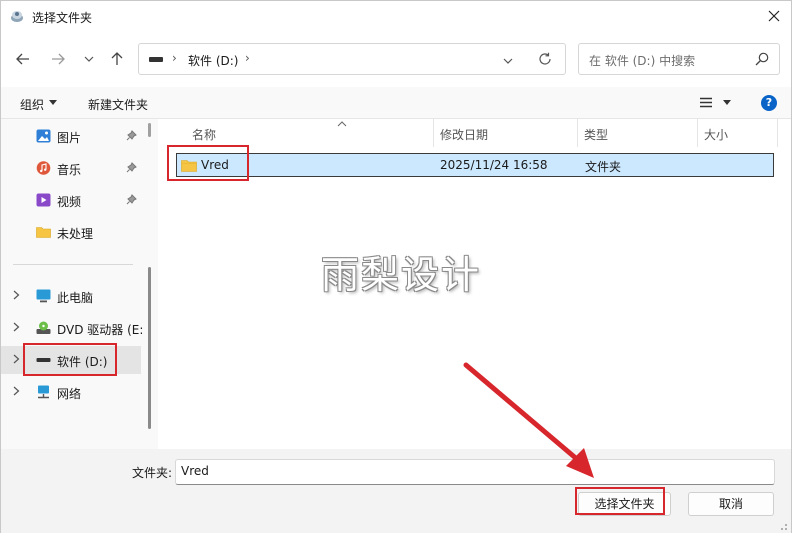 The image size is (792, 533). Describe the element at coordinates (509, 133) in the screenshot. I see `column-header-modified: 修改日期` at that location.